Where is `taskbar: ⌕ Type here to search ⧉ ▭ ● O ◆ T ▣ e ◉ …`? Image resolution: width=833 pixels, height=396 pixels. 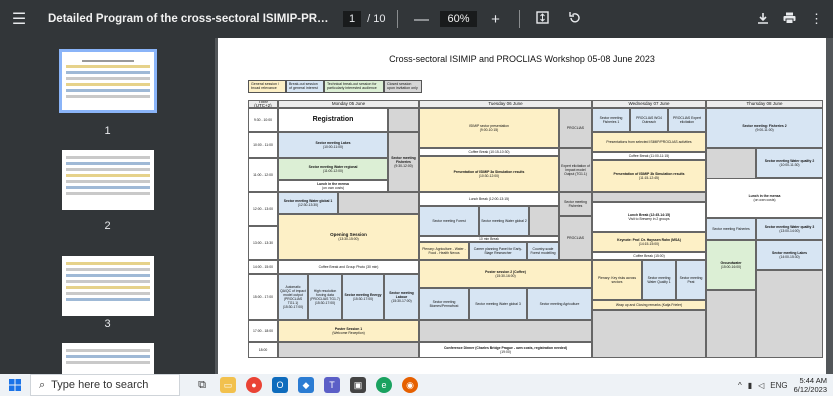
taskbar: ⌕ Type here to search ⧉ ▭ ● O ◆ T ▣ e ◉ … is located at coordinates (416, 385).